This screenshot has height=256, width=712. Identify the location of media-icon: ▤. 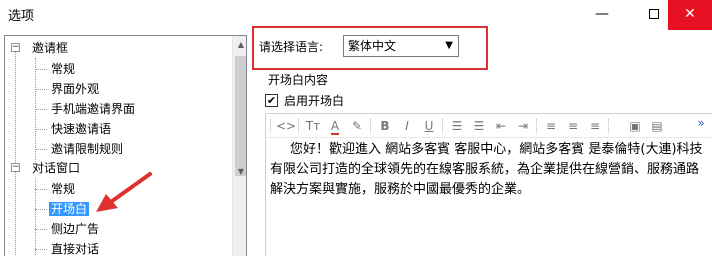
(657, 126).